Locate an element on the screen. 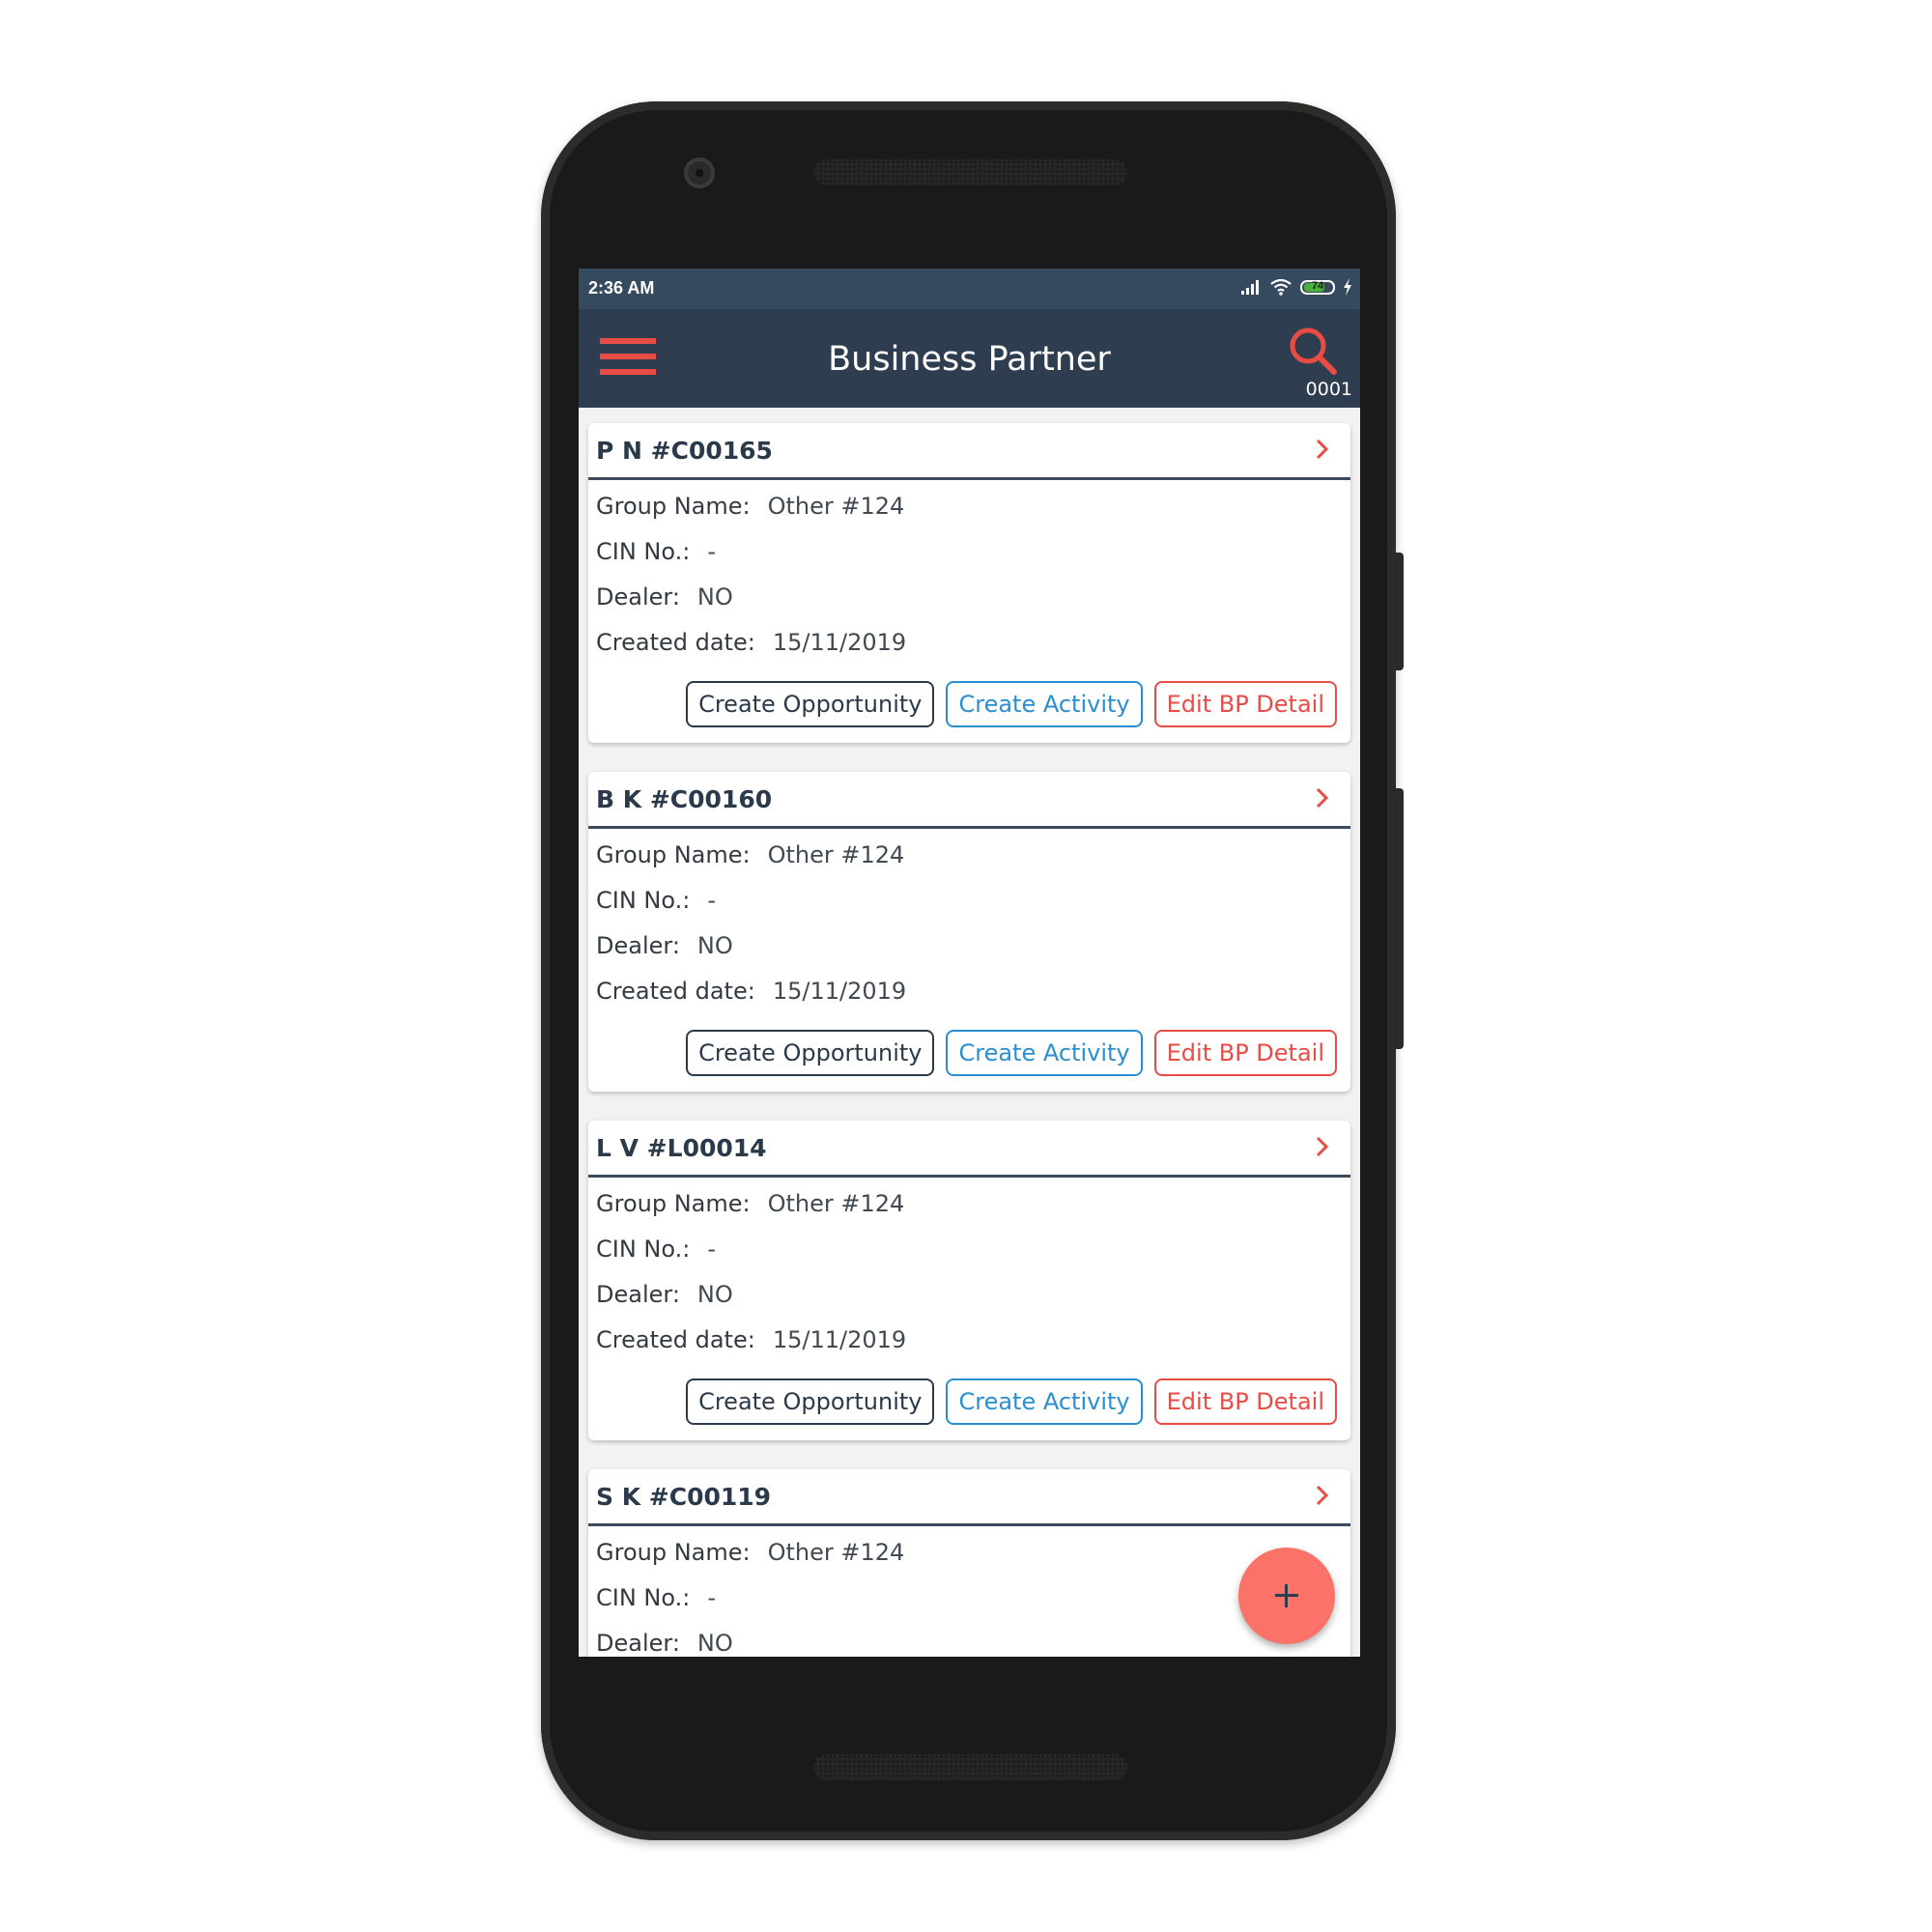 This screenshot has width=1932, height=1932. partner-title: S K #C00119 is located at coordinates (684, 1497).